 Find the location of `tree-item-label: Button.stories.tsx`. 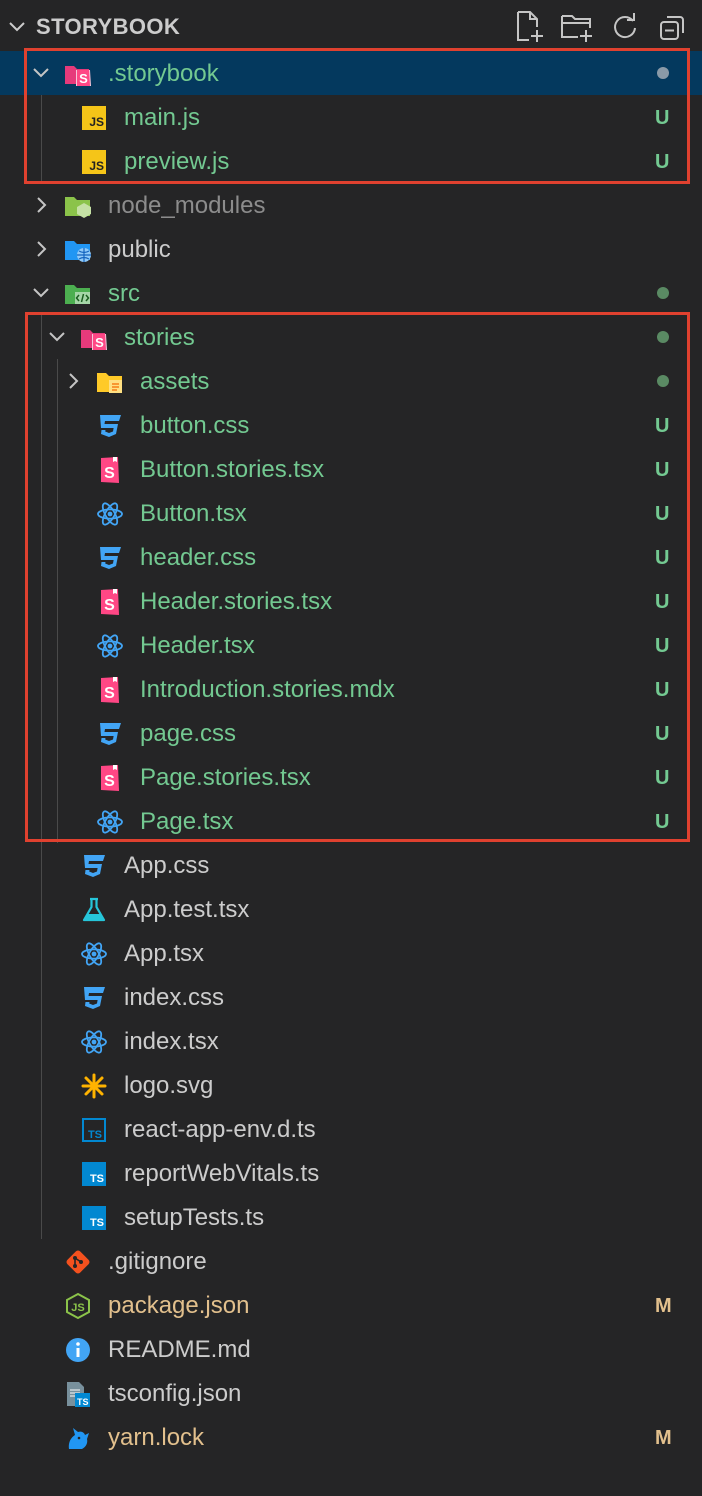

tree-item-label: Button.stories.tsx is located at coordinates (232, 469).